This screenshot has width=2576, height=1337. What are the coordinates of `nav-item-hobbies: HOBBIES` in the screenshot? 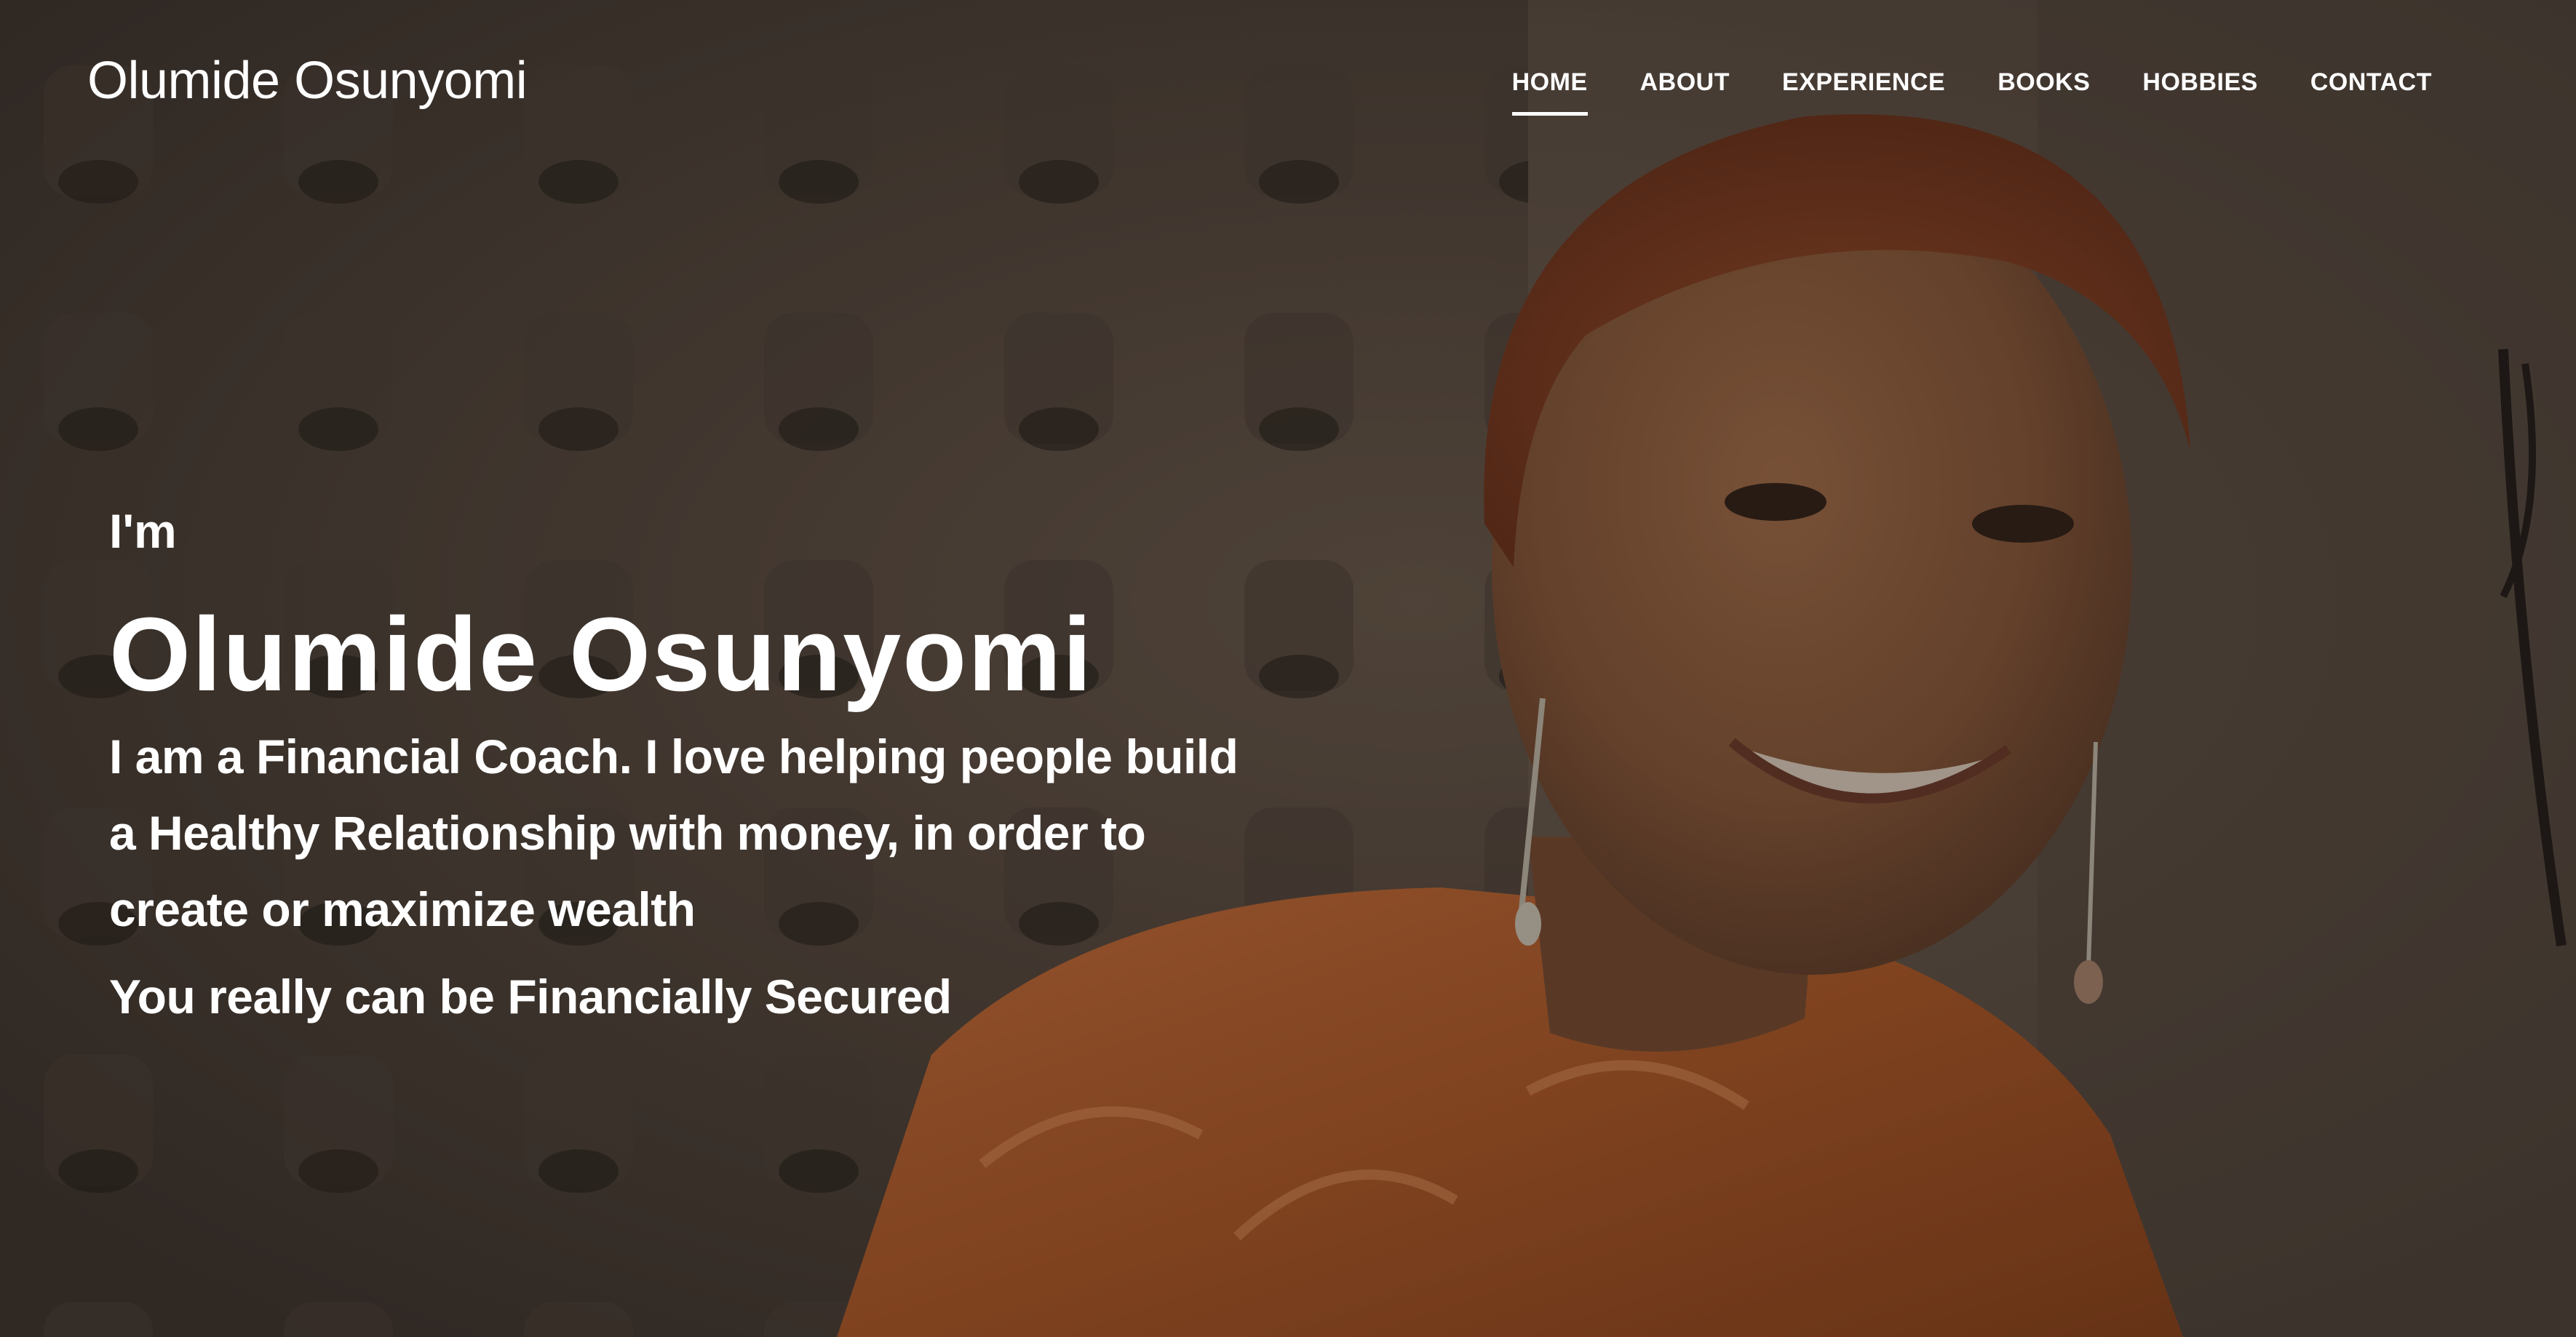 It's located at (2199, 82).